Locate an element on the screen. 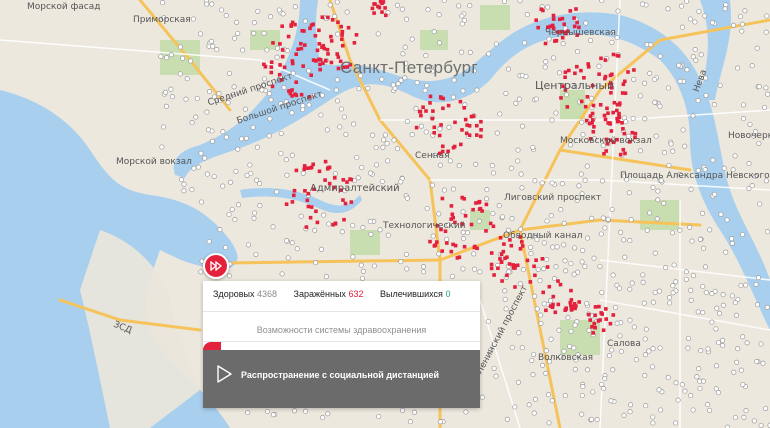 This screenshot has height=428, width=770. scenario-play-button: Распространение с социальной дистанцией is located at coordinates (341, 375).